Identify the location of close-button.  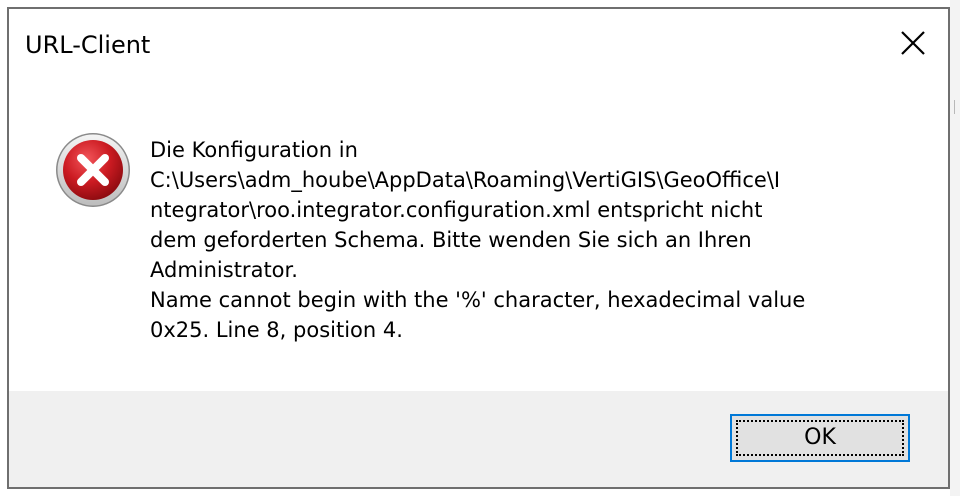
(913, 43).